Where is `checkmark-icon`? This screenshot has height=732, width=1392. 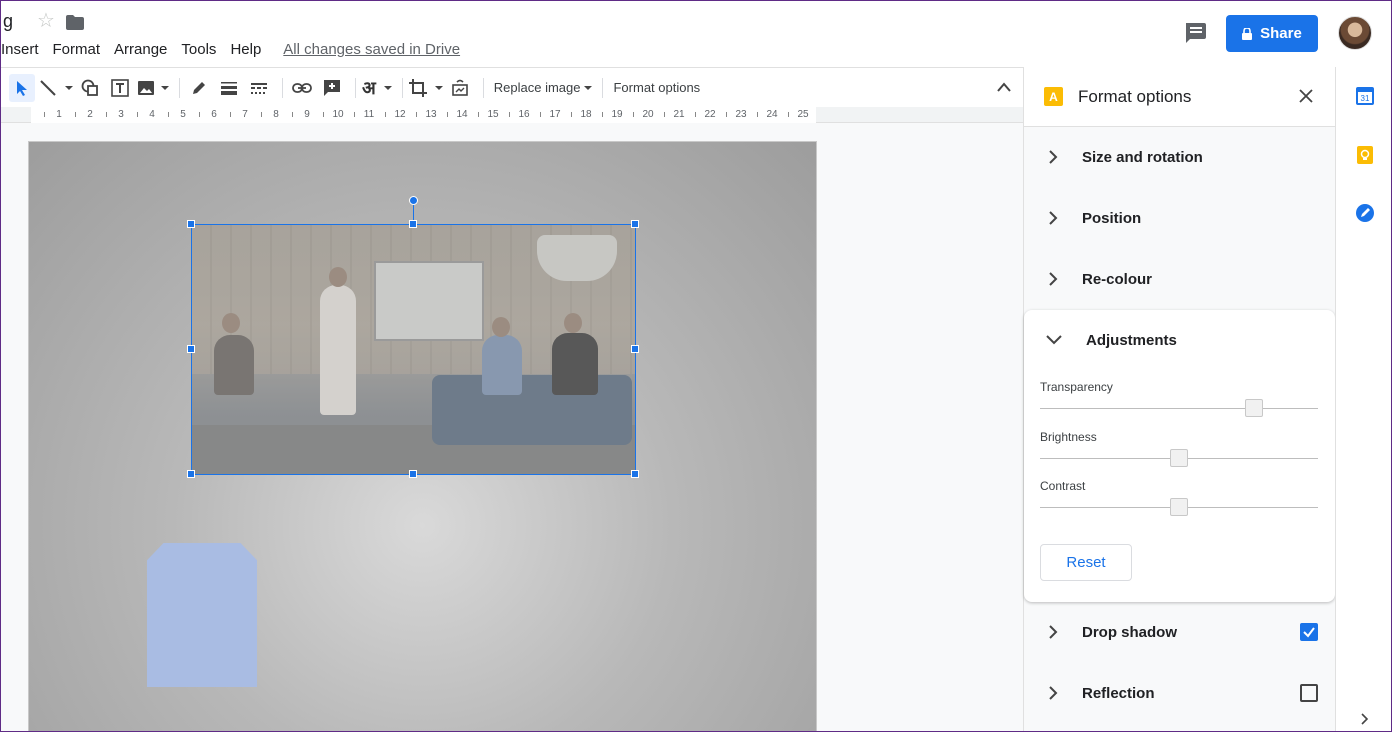 checkmark-icon is located at coordinates (1309, 632).